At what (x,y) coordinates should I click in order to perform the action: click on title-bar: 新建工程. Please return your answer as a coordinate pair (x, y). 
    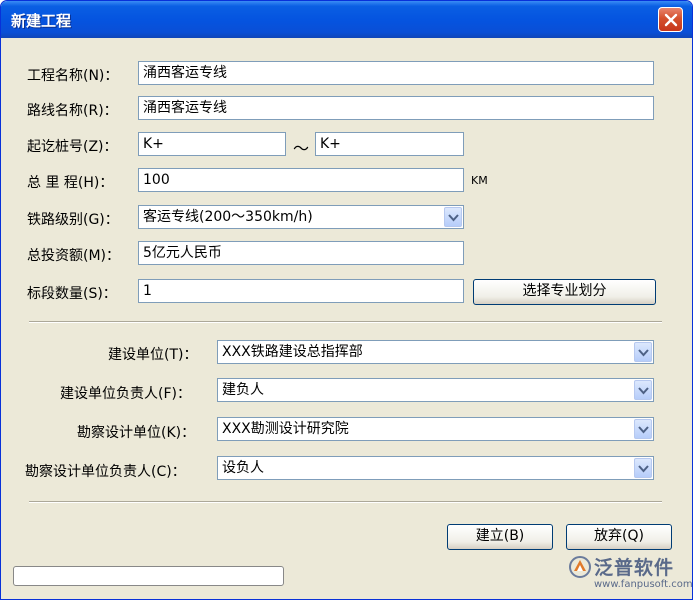
    Looking at the image, I should click on (346, 19).